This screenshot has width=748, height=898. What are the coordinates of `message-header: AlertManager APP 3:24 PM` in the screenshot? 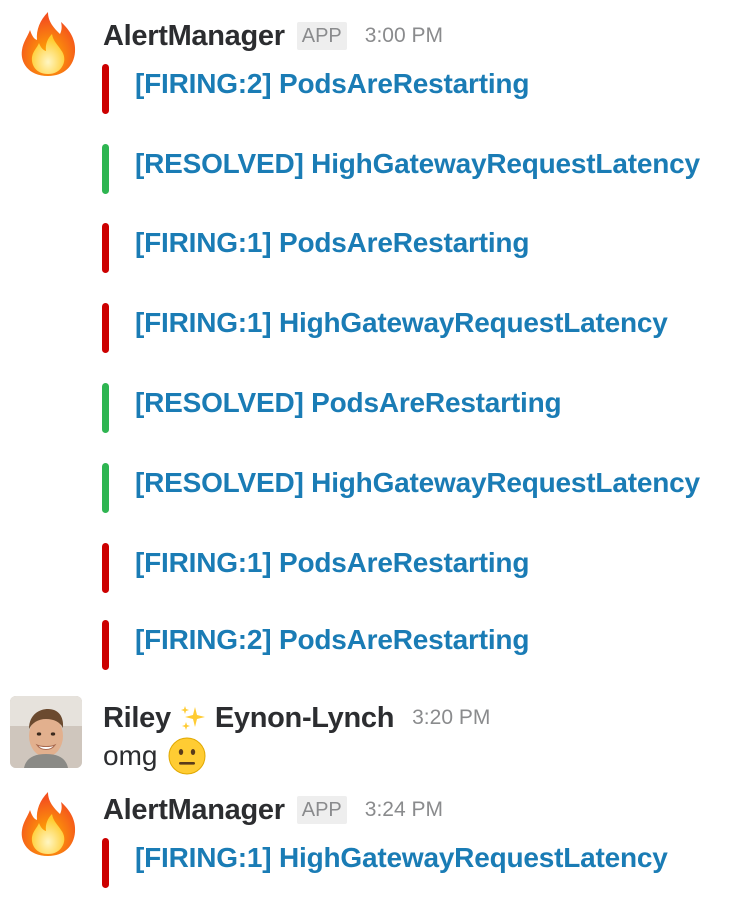 It's located at (273, 810).